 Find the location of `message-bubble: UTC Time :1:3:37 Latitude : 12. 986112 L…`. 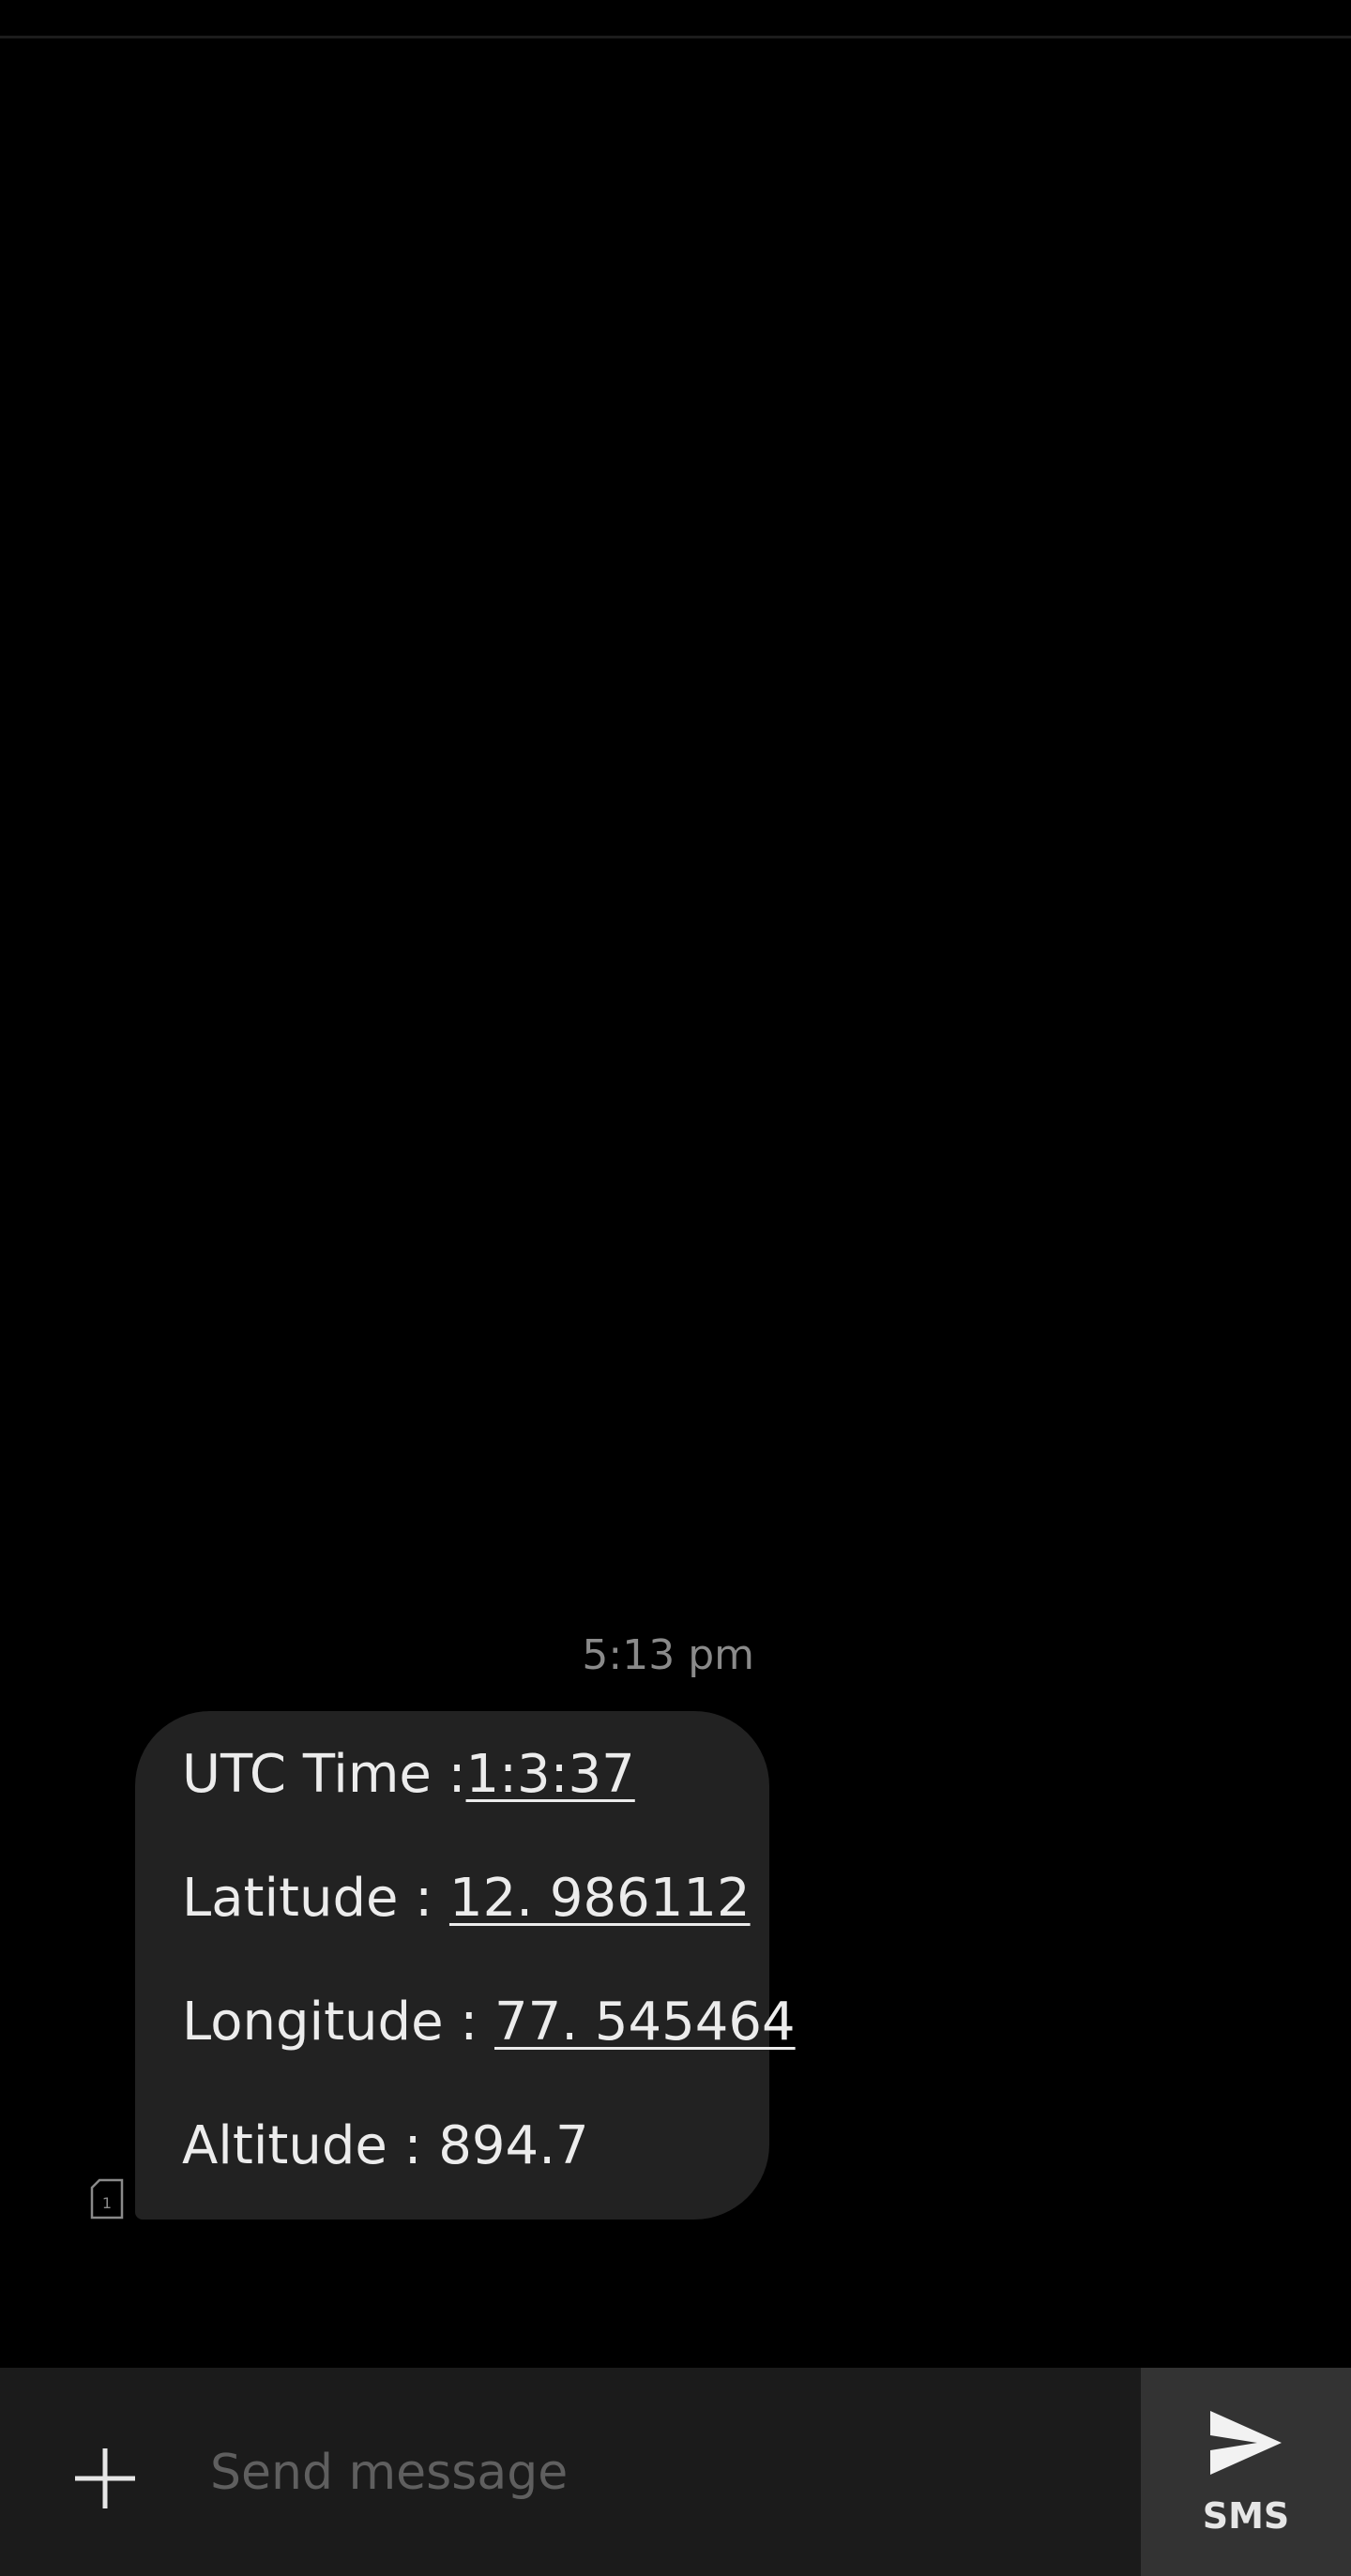

message-bubble: UTC Time :1:3:37 Latitude : 12. 986112 L… is located at coordinates (466, 1965).